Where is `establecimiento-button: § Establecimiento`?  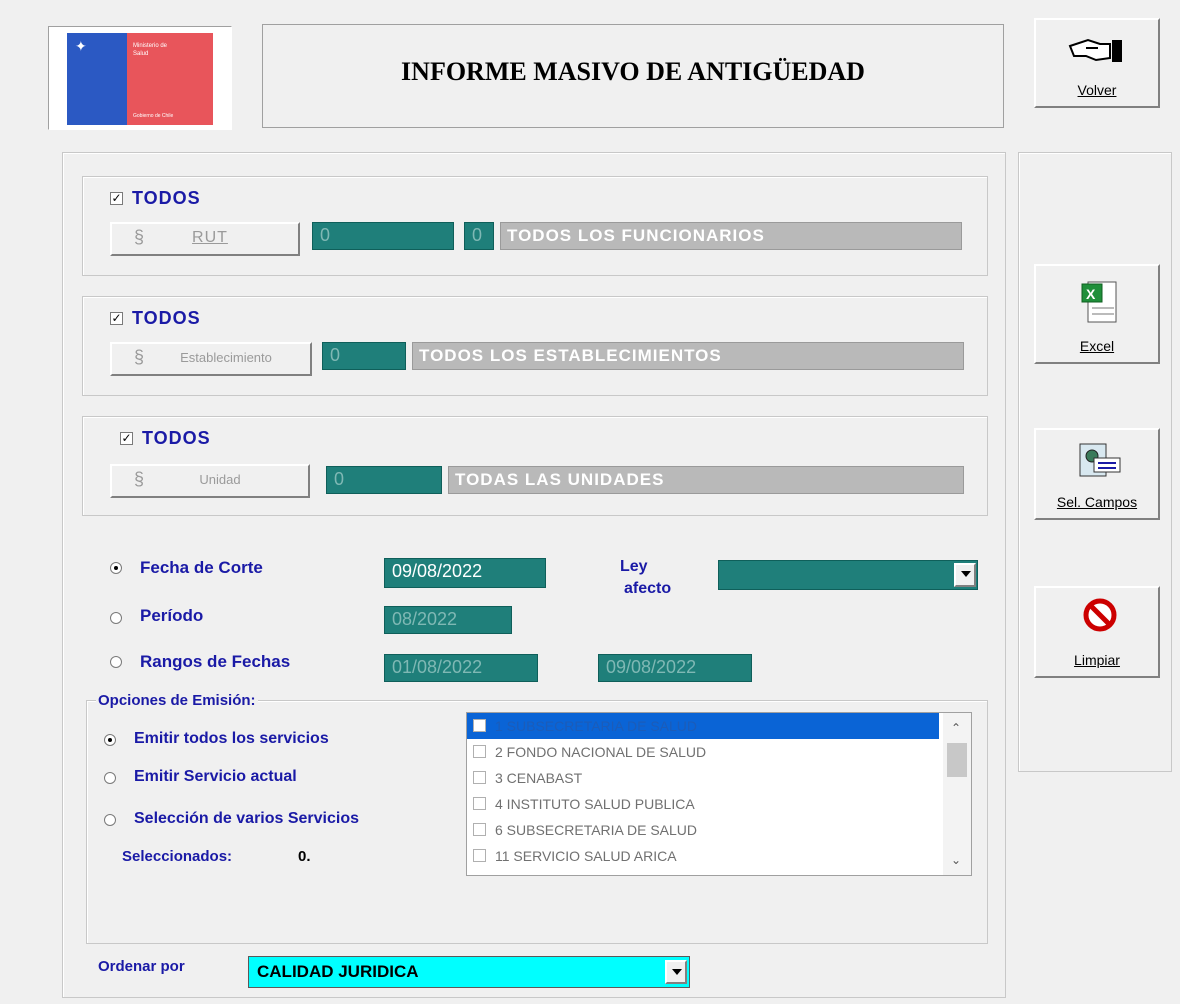 establecimiento-button: § Establecimiento is located at coordinates (211, 359).